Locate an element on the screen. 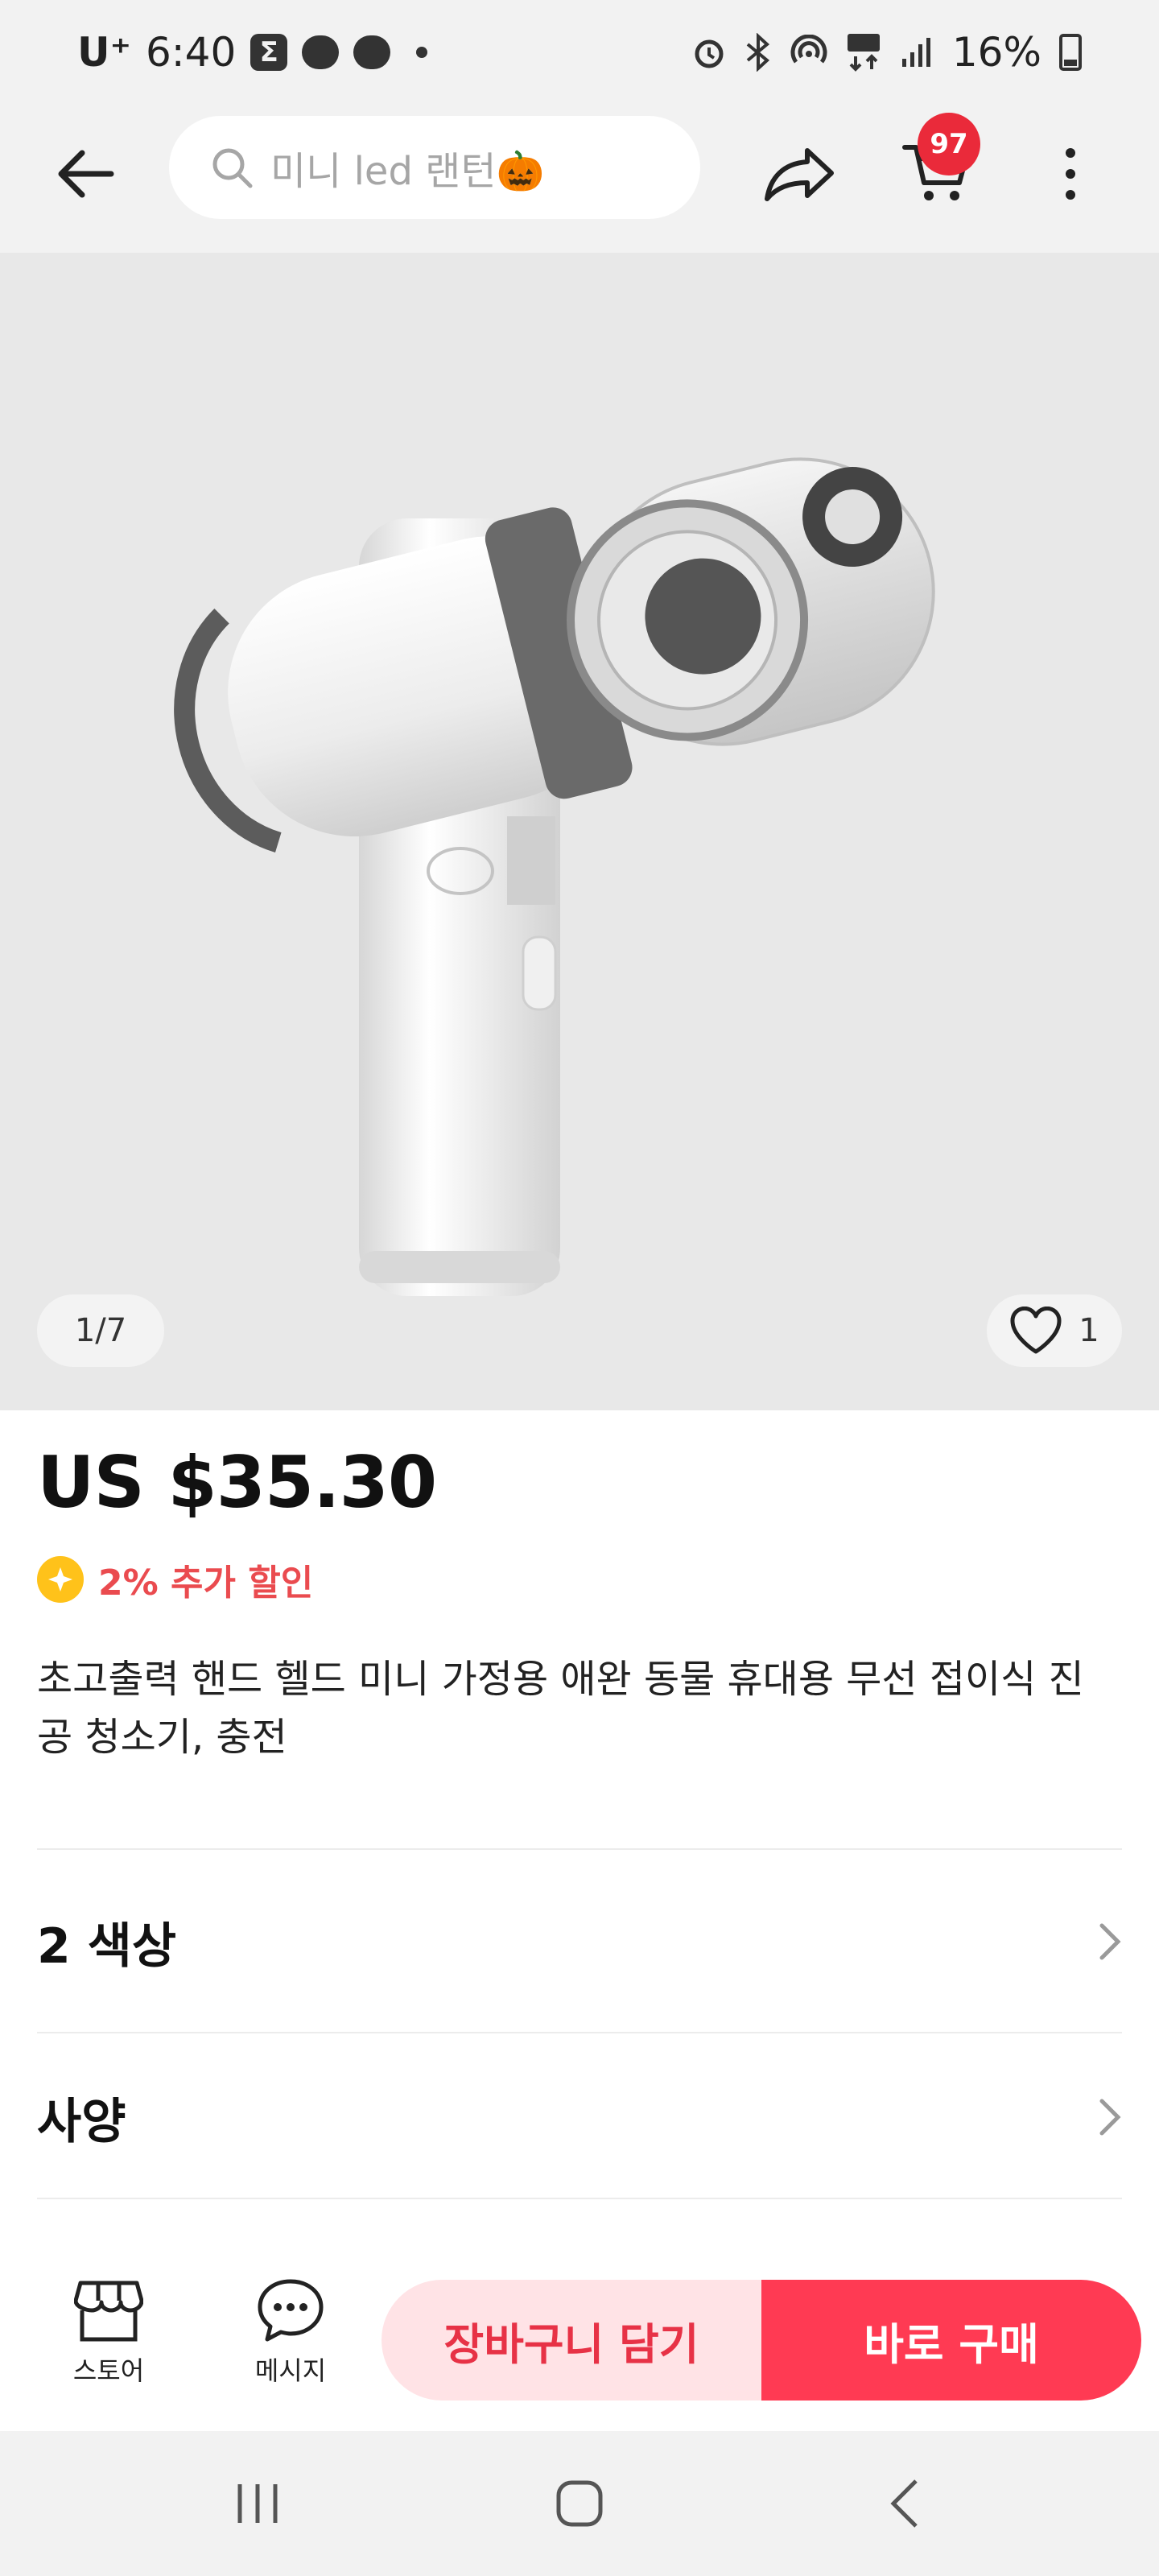  recent-apps-button is located at coordinates (257, 2503).